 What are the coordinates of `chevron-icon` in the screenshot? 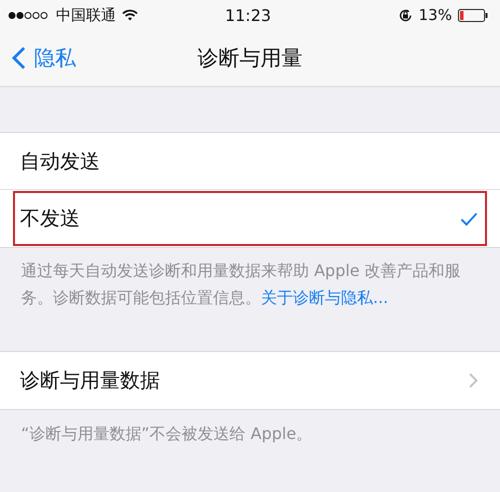 It's located at (473, 380).